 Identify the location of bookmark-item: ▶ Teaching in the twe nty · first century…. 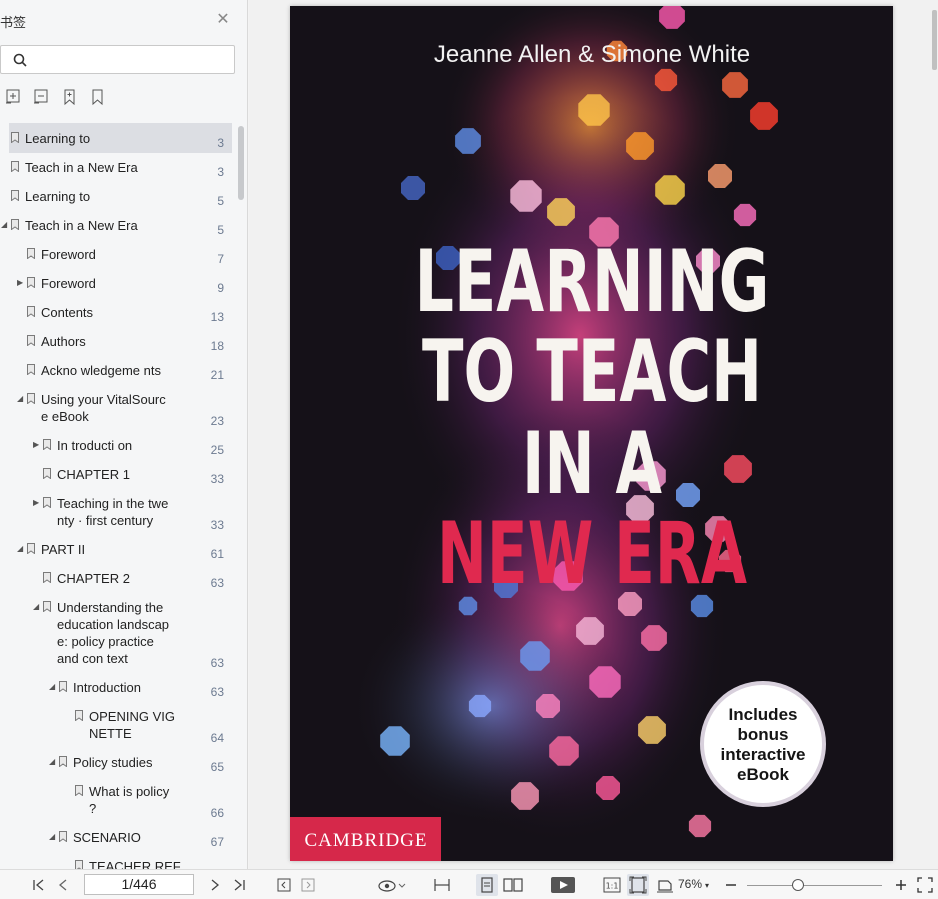
(118, 511).